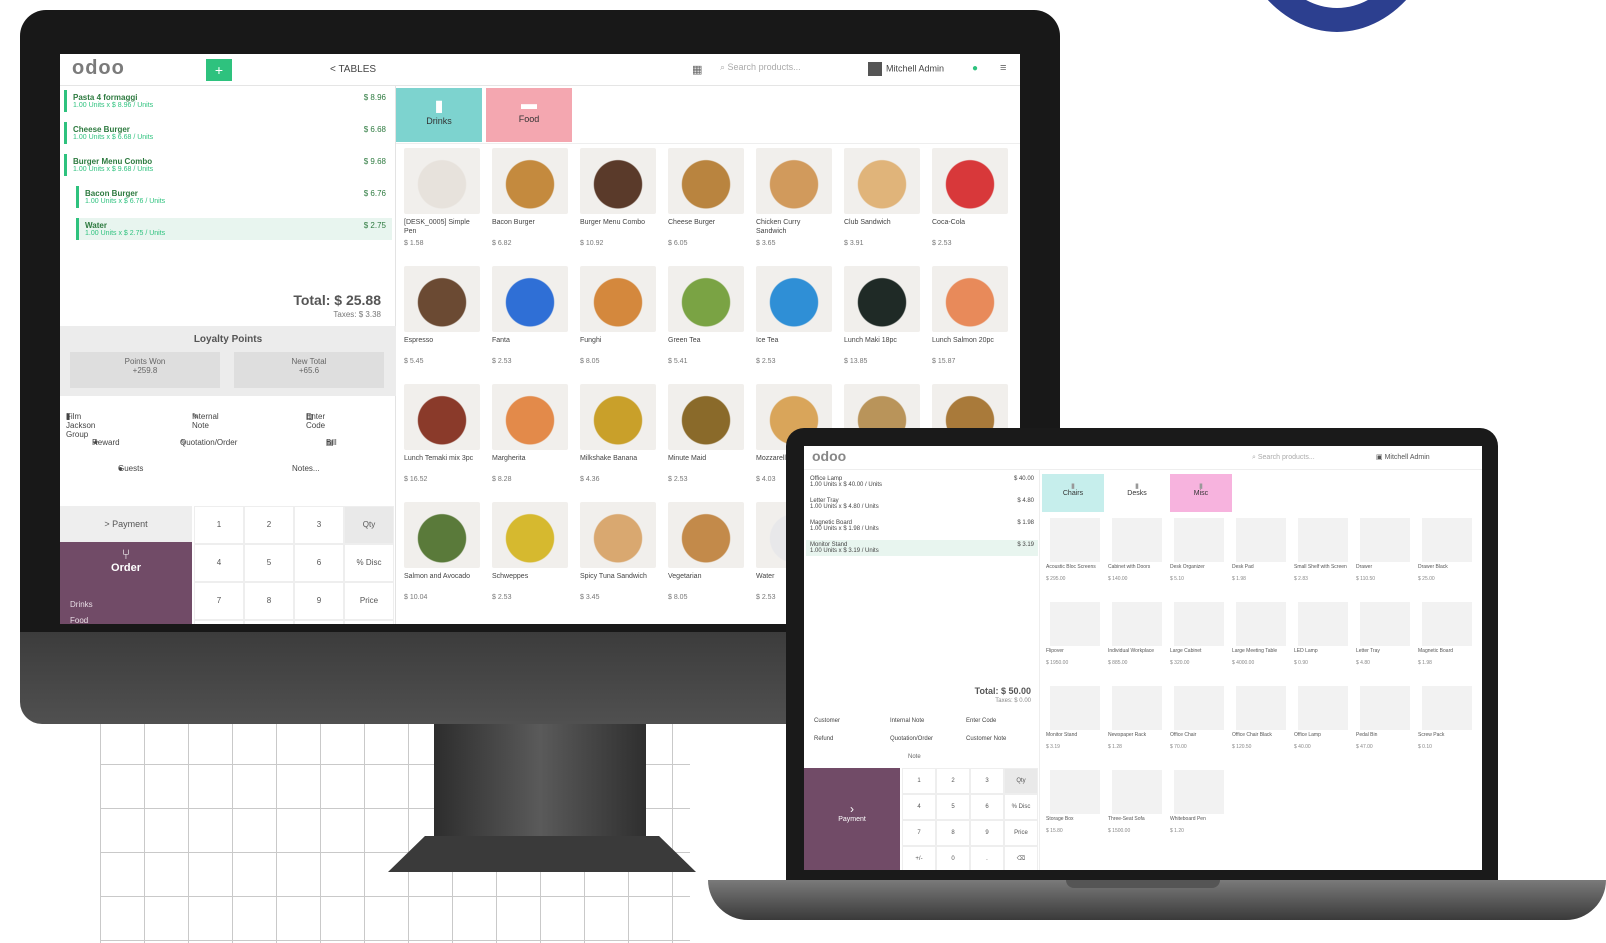 The image size is (1606, 943). What do you see at coordinates (1261, 727) in the screenshot?
I see `product-card: Office Chair Black $ 120.50` at bounding box center [1261, 727].